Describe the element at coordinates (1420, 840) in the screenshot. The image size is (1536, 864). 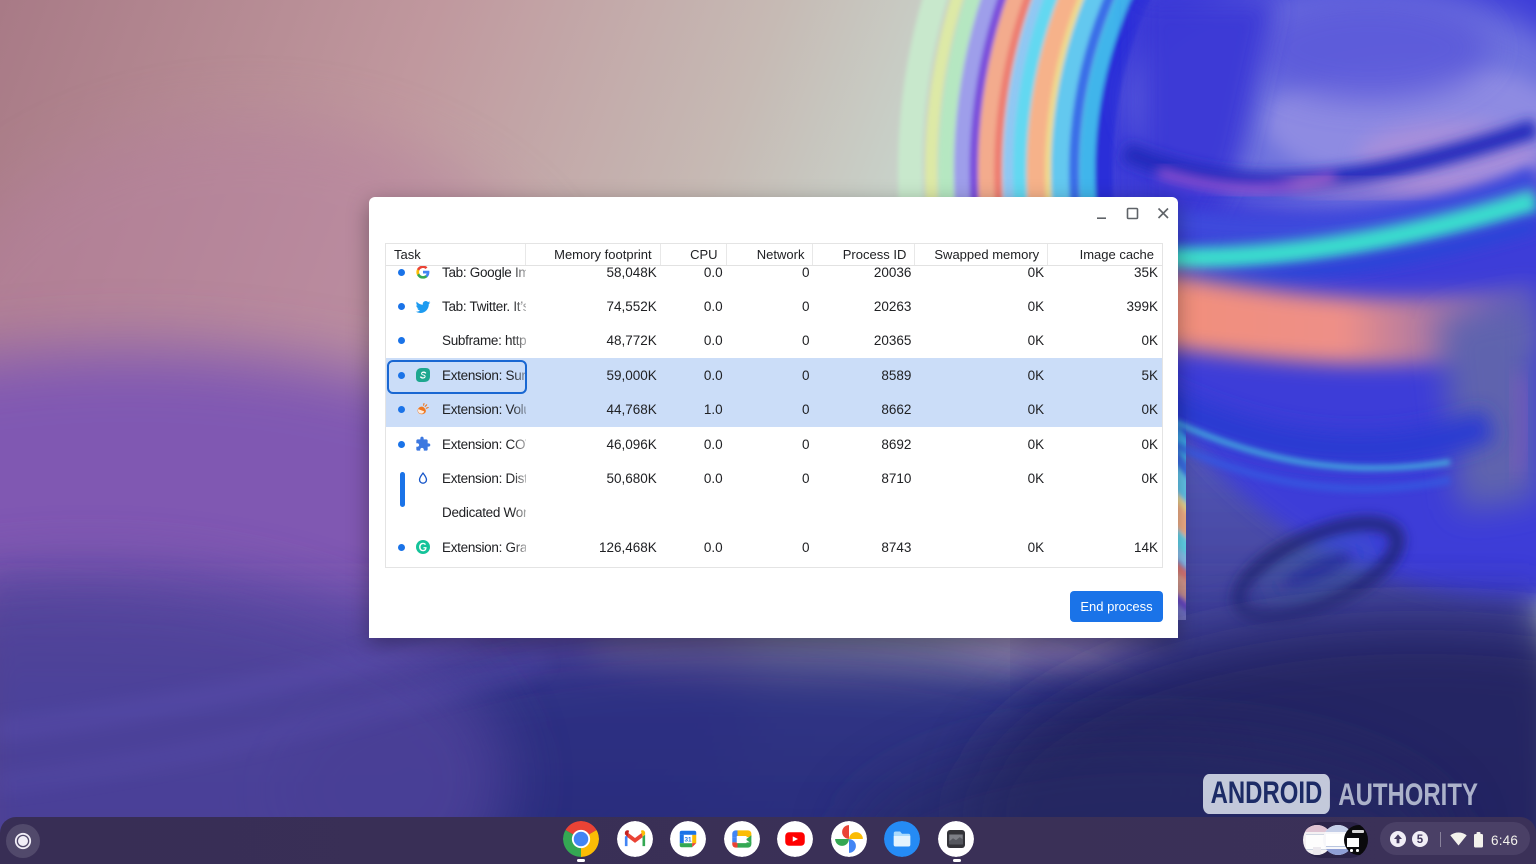
I see `svg-text: 5` at that location.